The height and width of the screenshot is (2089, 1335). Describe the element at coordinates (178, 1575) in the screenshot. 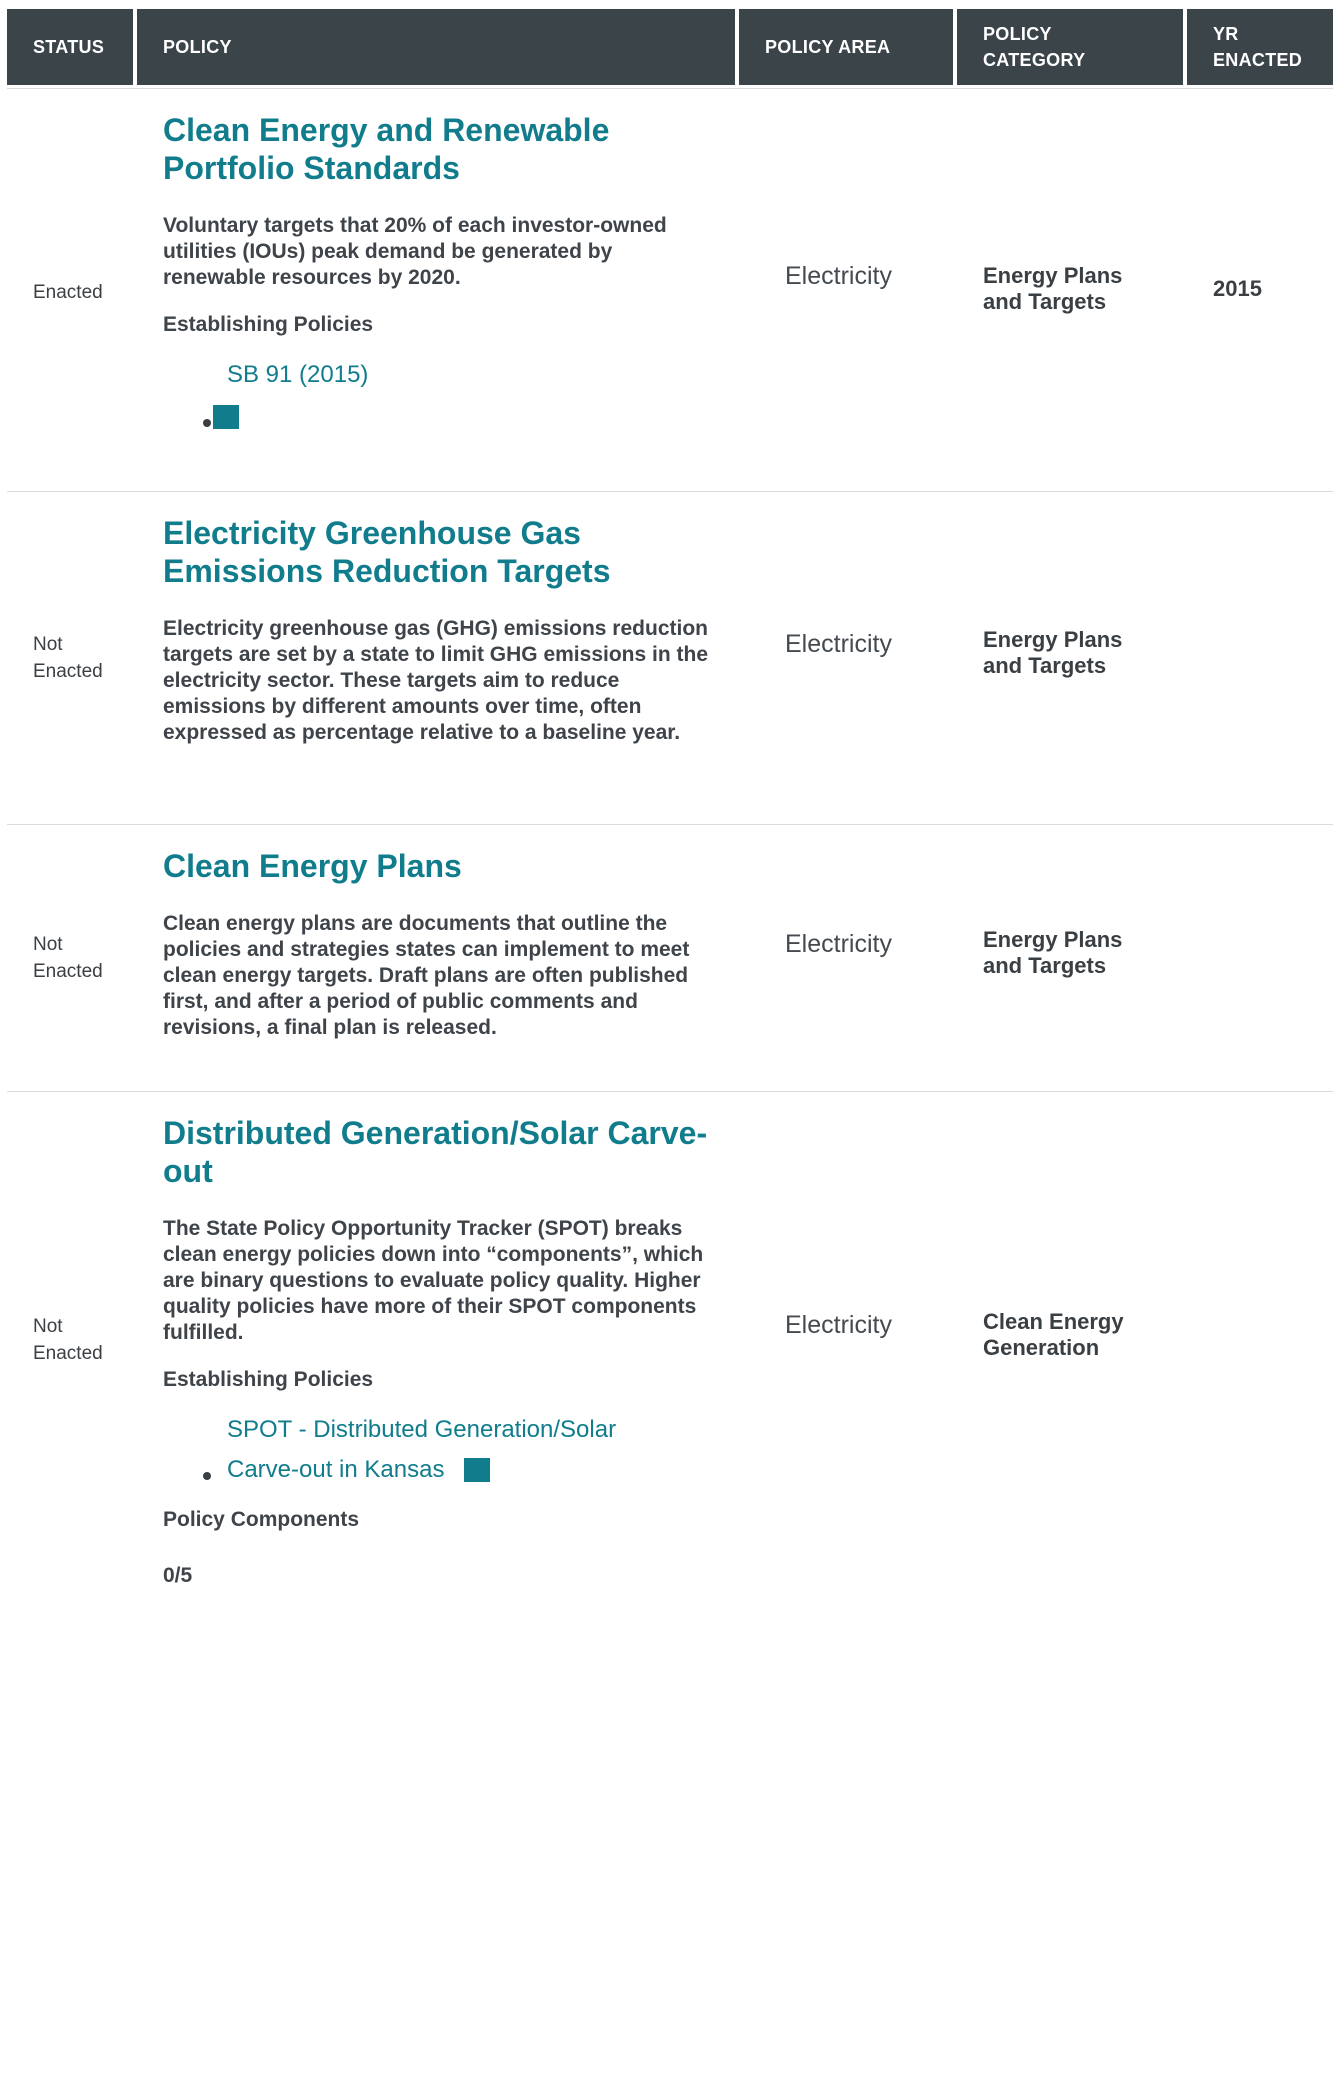

I see `policy-components-count: 0/5` at that location.